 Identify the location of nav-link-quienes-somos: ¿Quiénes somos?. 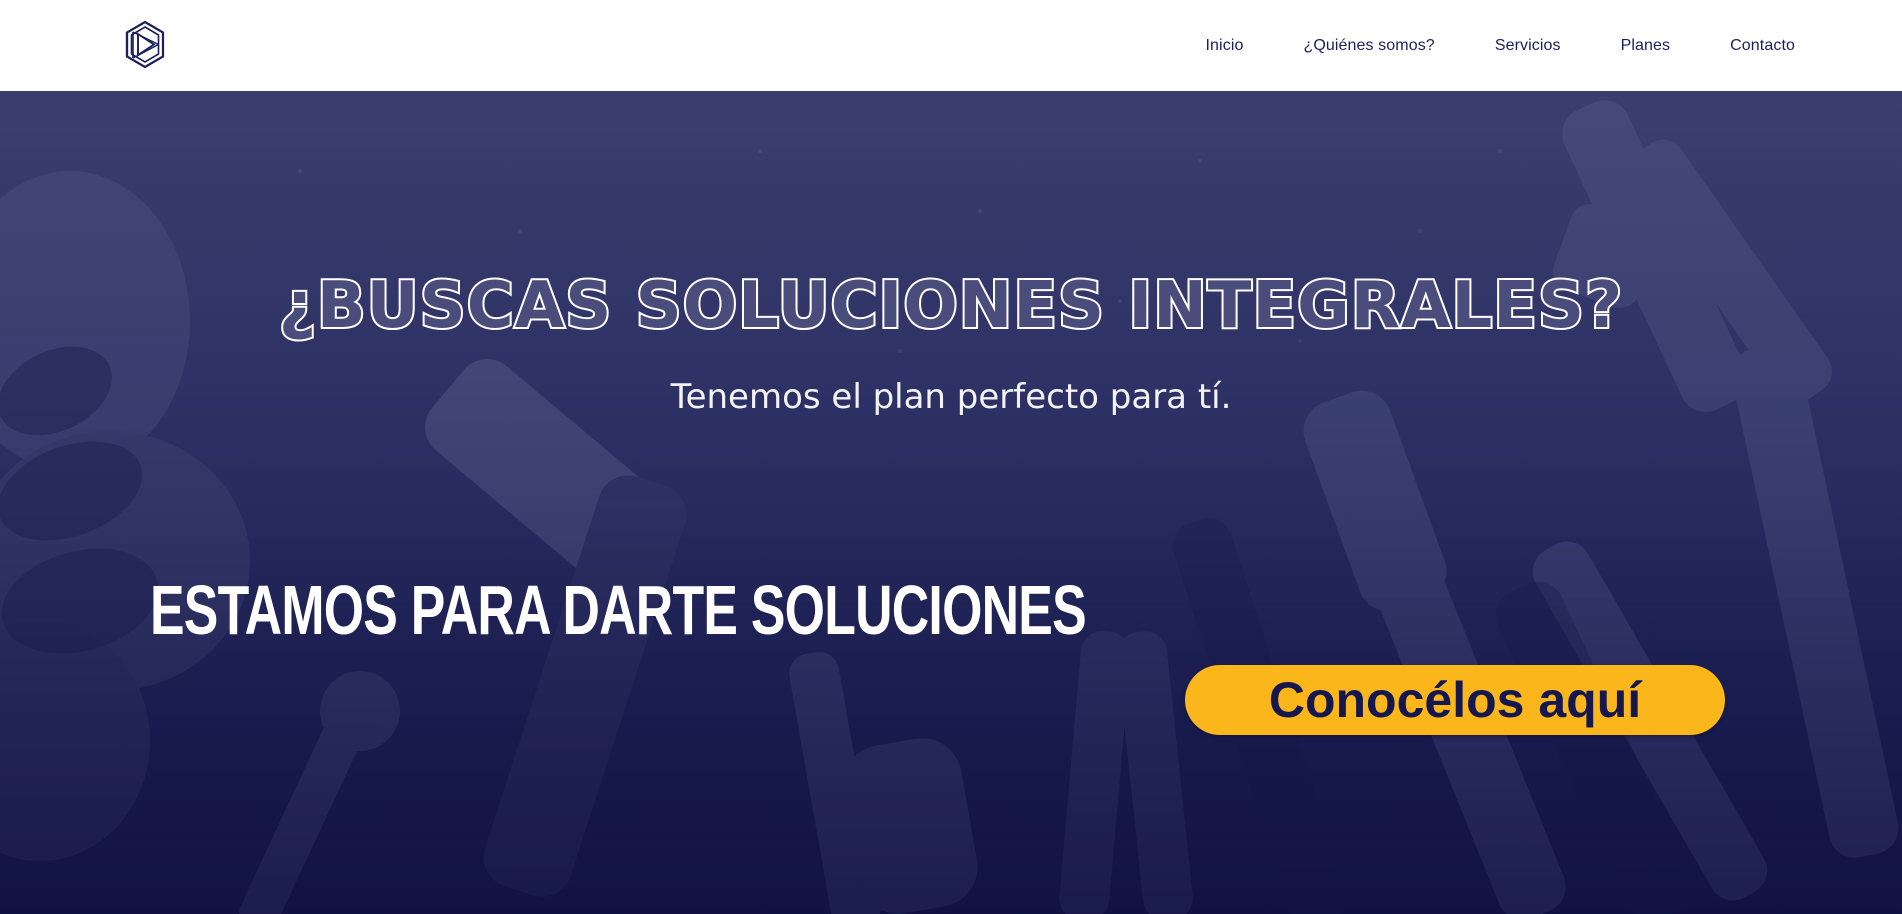
(1368, 46).